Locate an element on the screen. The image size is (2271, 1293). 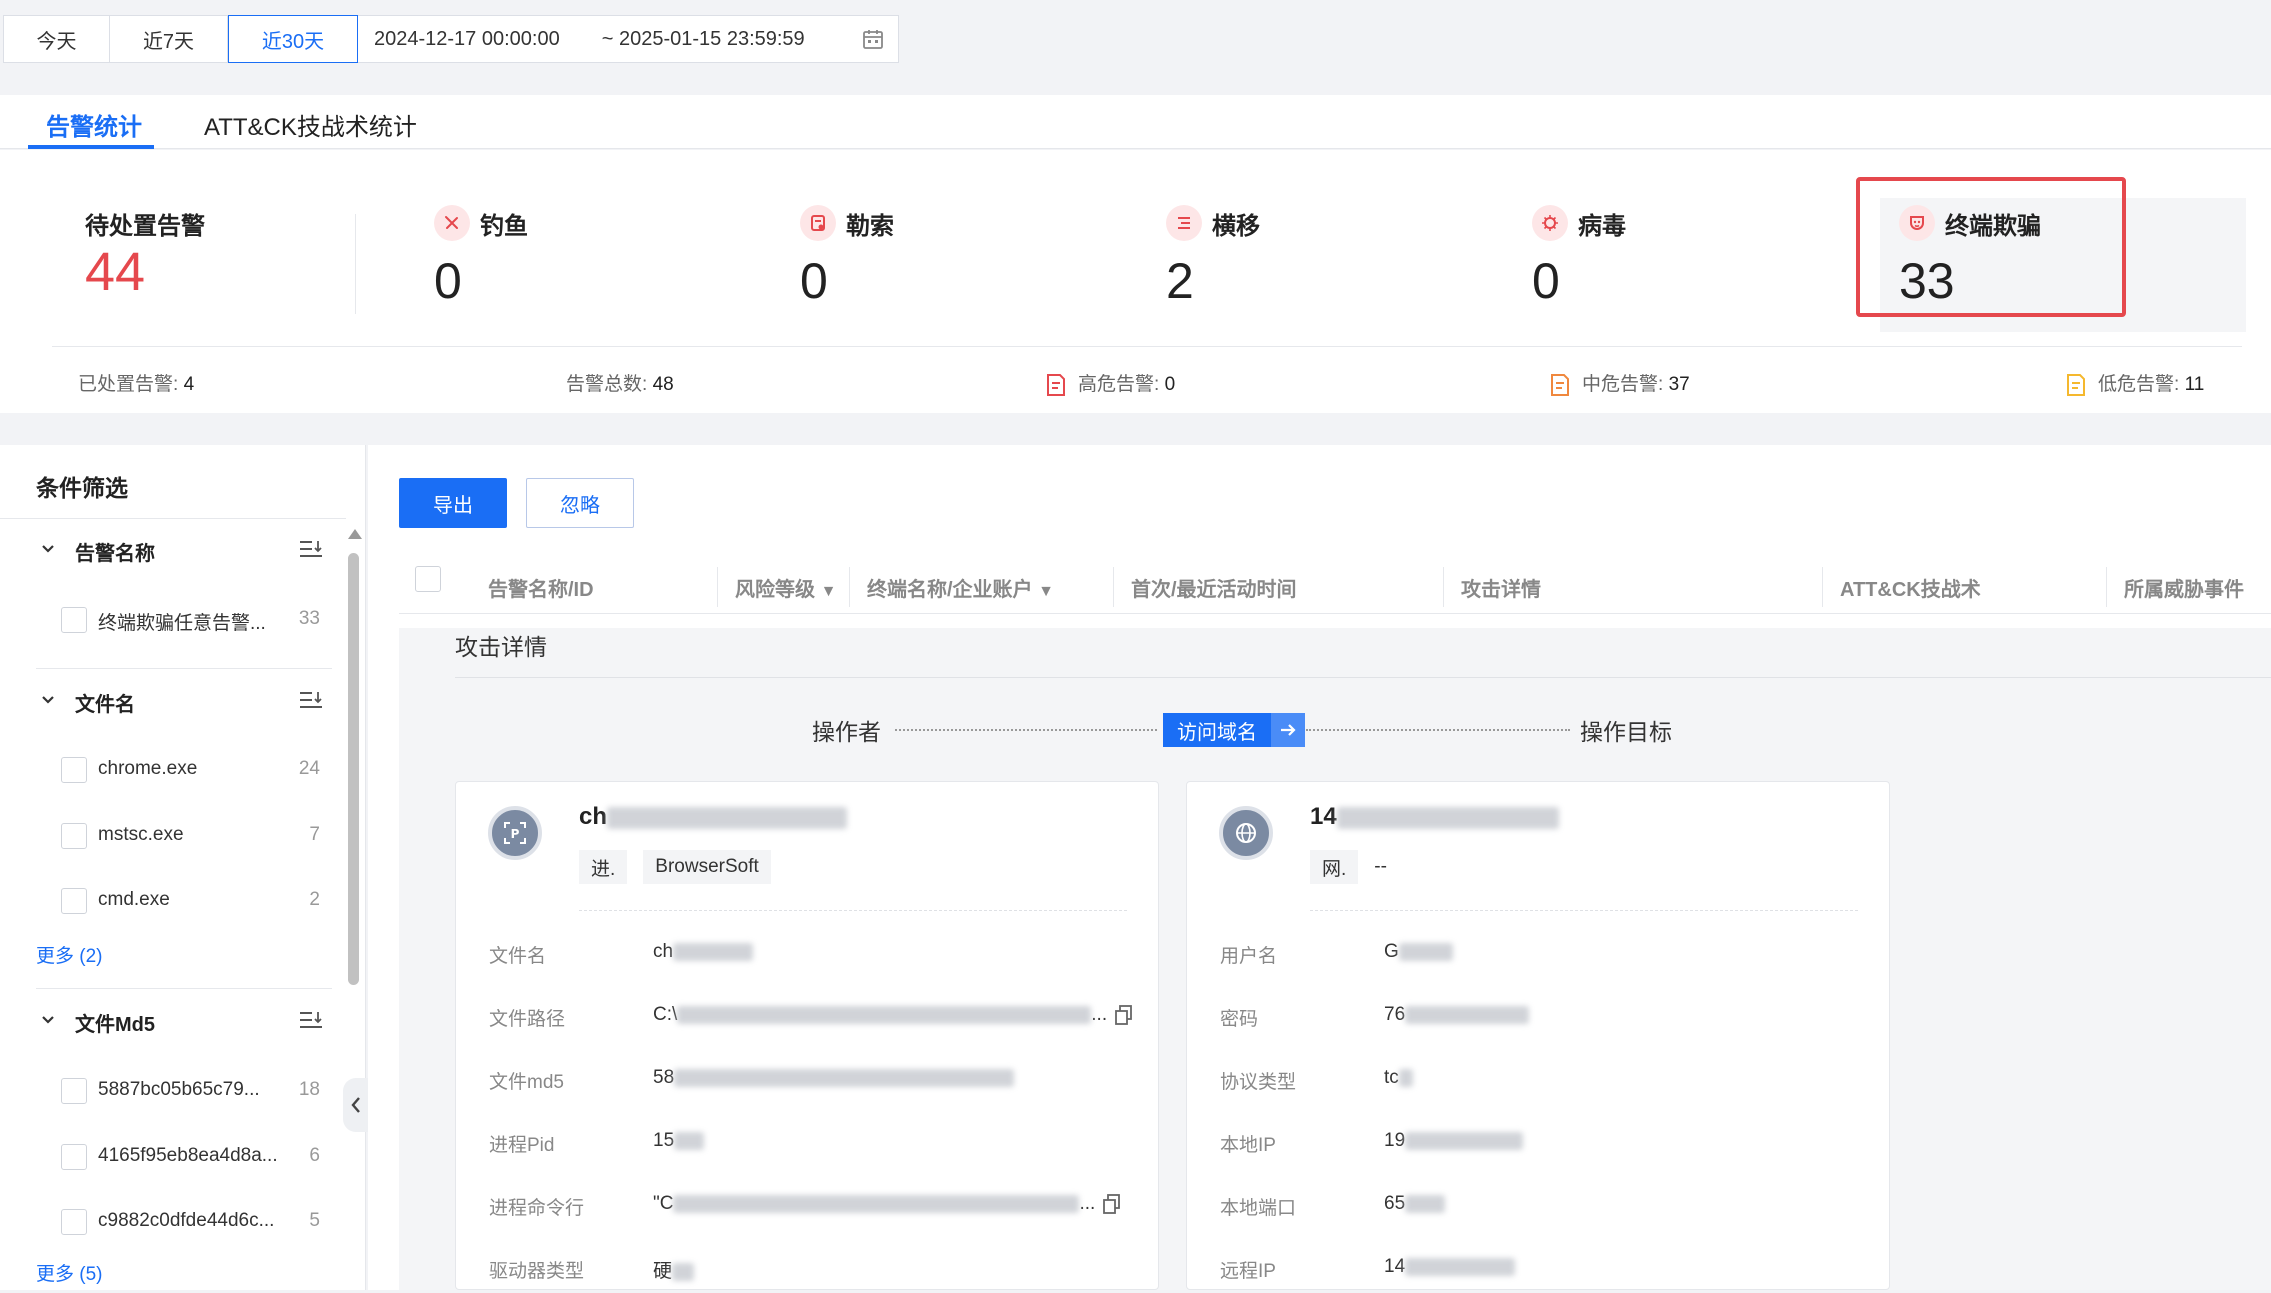
filter-group-title: 告警名称 is located at coordinates (115, 551).